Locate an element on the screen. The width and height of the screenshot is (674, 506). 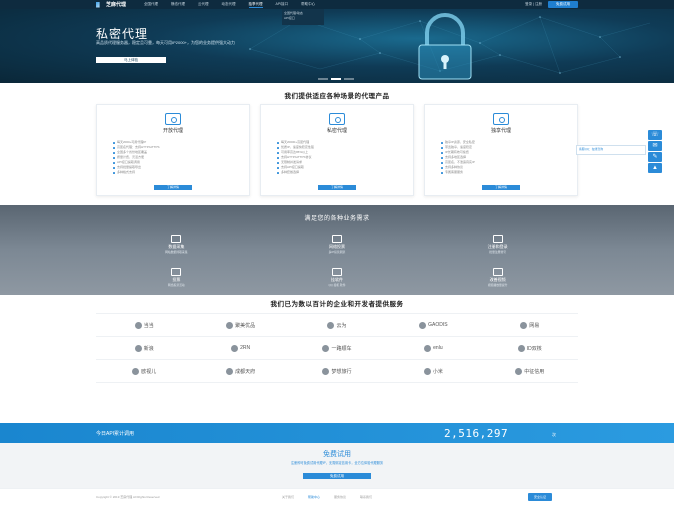
nav-item: 云代理 is located at coordinates (203, 5).